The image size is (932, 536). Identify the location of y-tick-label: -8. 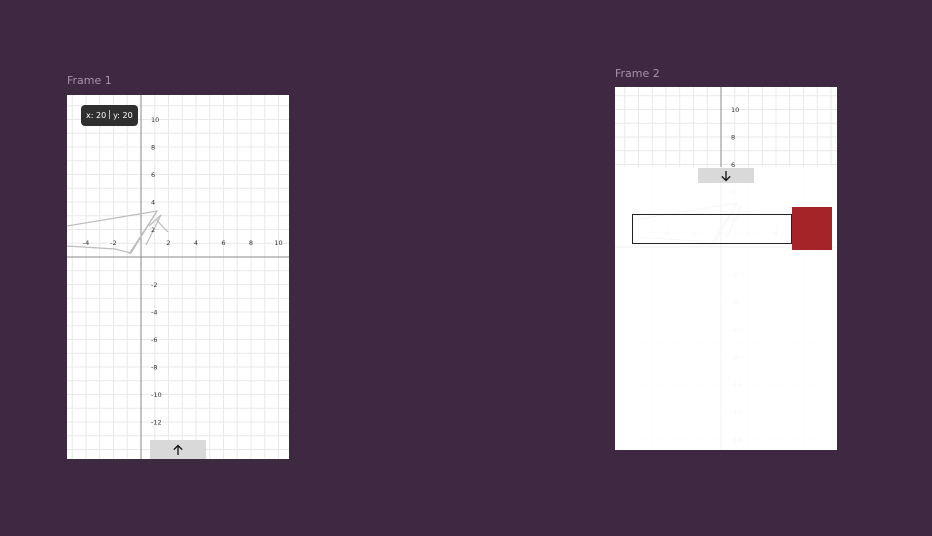
(154, 368).